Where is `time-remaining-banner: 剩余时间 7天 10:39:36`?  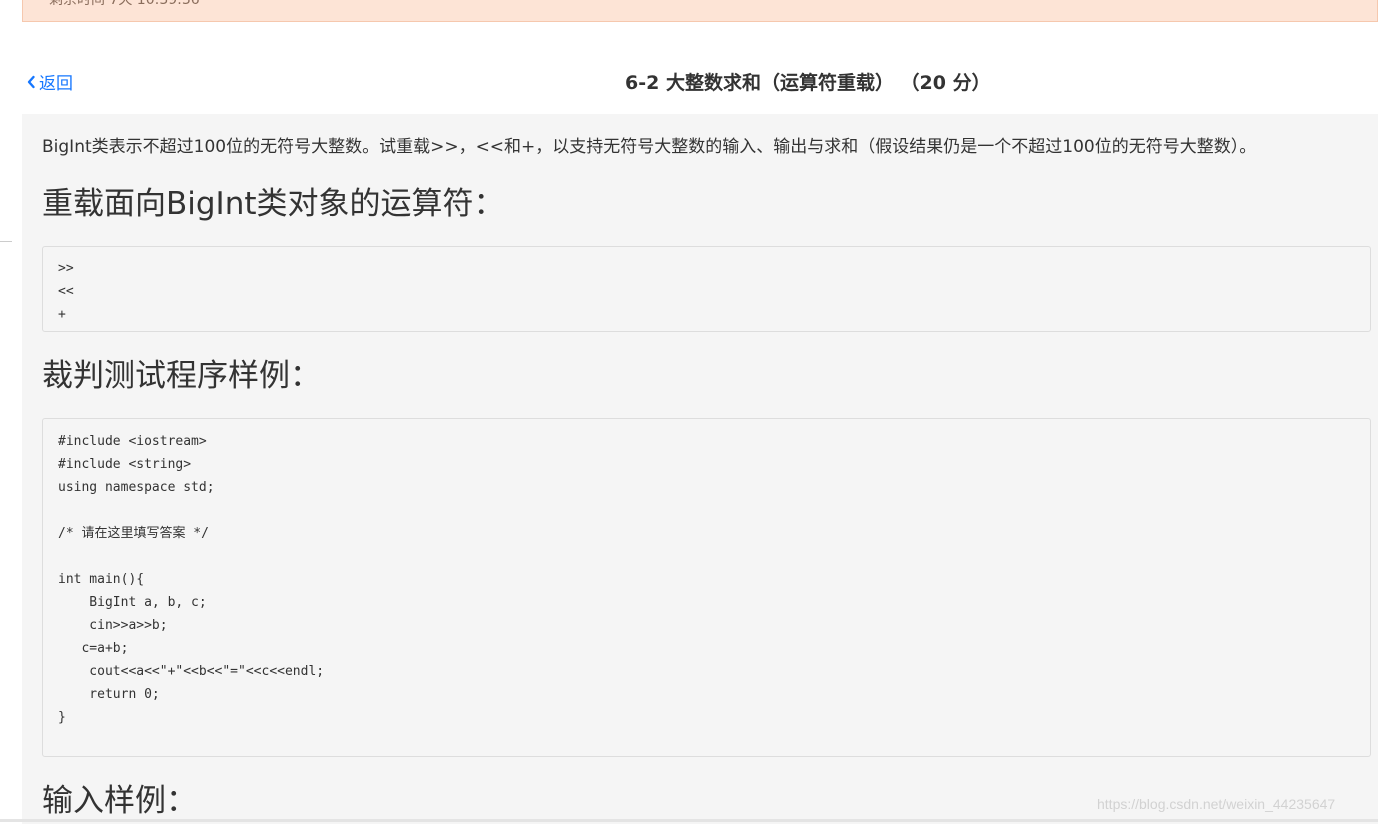
time-remaining-banner: 剩余时间 7天 10:39:36 is located at coordinates (700, 11).